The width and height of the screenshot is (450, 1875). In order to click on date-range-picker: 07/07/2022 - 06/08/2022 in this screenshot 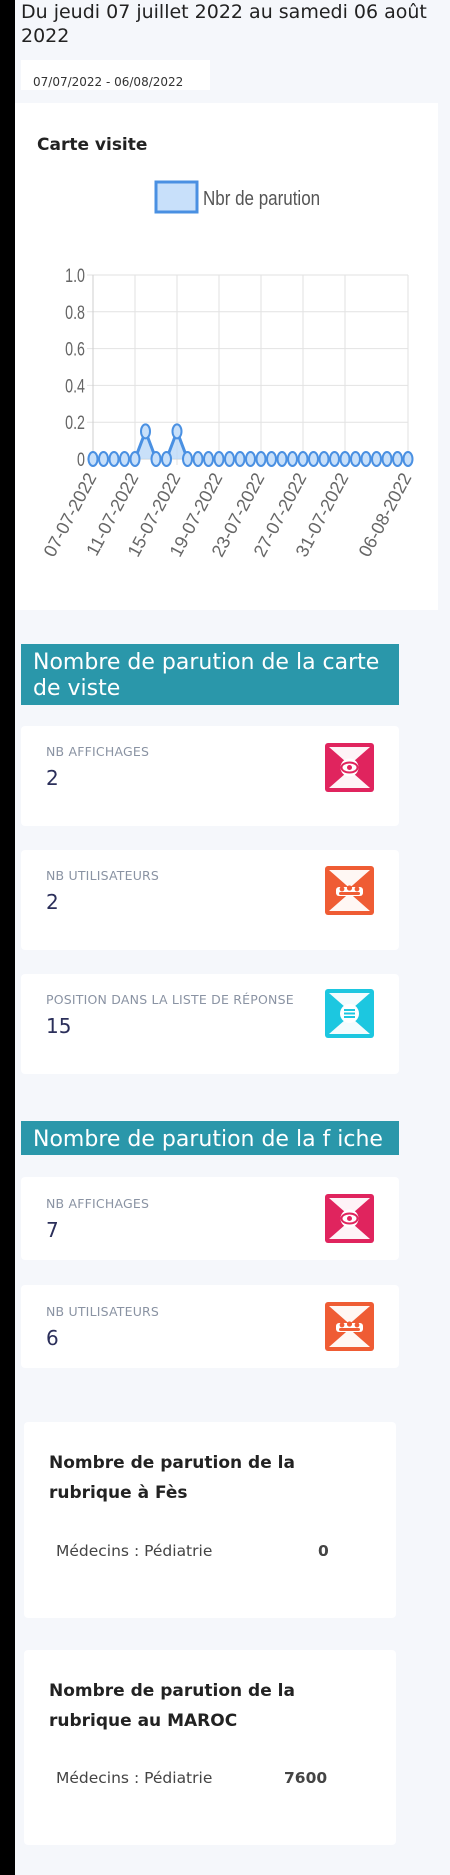, I will do `click(115, 75)`.